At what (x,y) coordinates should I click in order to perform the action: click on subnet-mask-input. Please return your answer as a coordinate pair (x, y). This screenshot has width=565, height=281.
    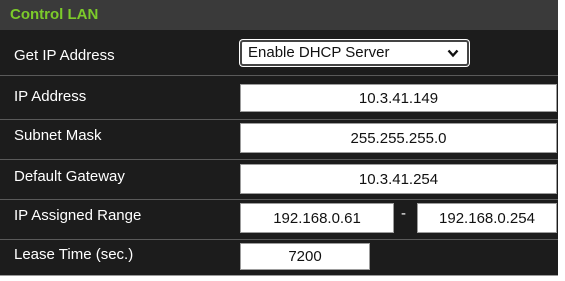
    Looking at the image, I should click on (398, 138).